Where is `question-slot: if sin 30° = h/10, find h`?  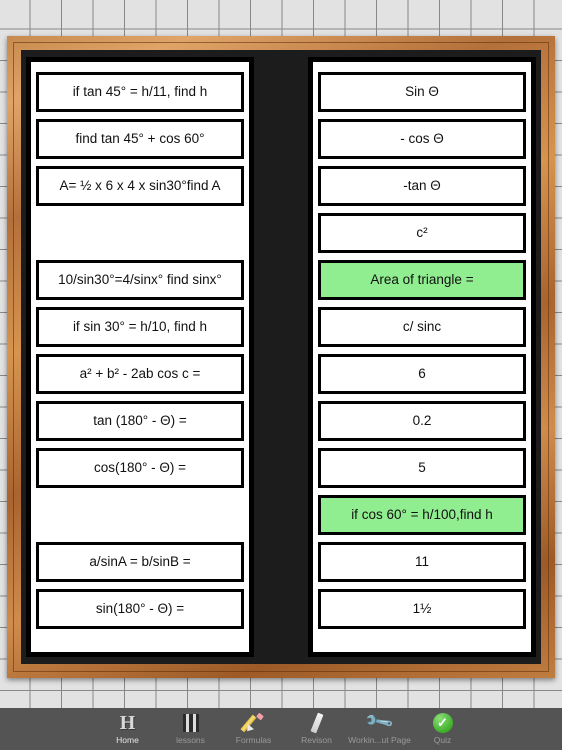
question-slot: if sin 30° = h/10, find h is located at coordinates (140, 326).